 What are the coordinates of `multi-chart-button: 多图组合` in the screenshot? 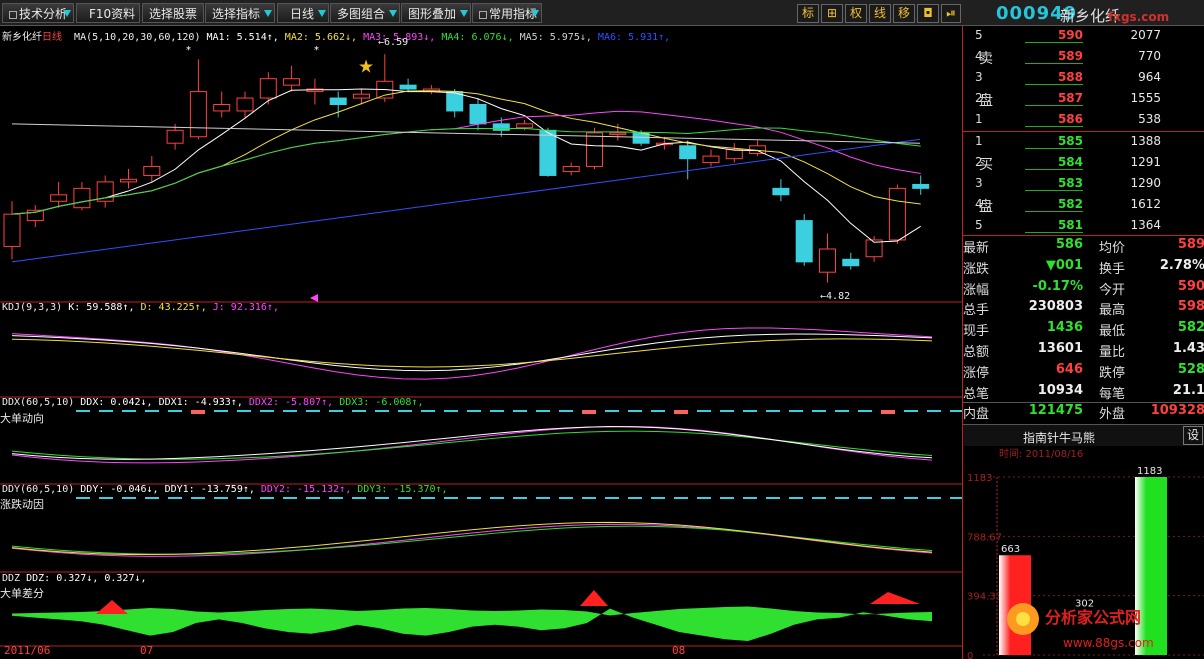 It's located at (365, 13).